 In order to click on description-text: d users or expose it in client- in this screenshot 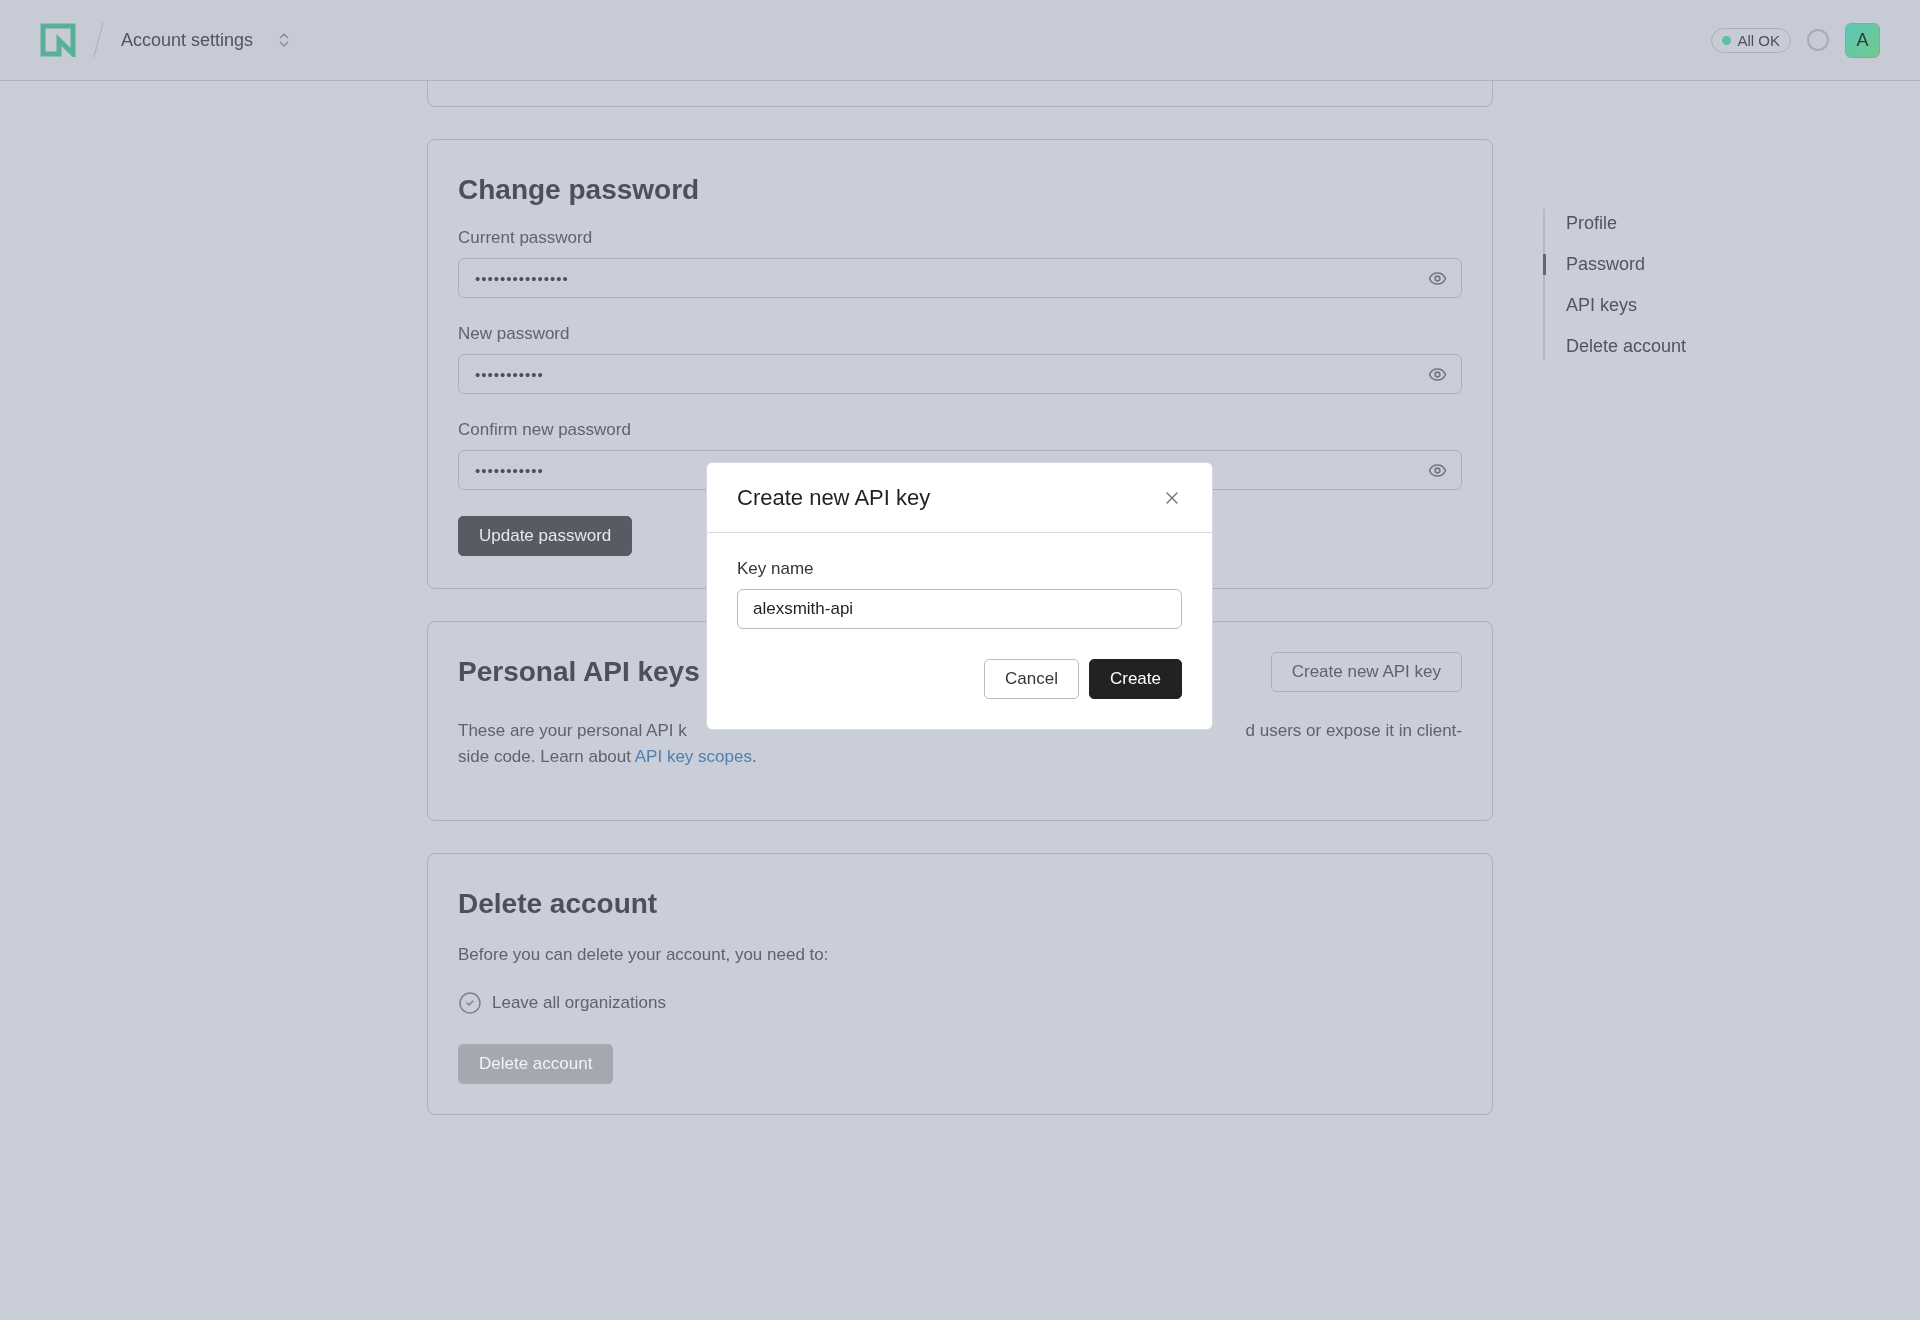, I will do `click(1353, 731)`.